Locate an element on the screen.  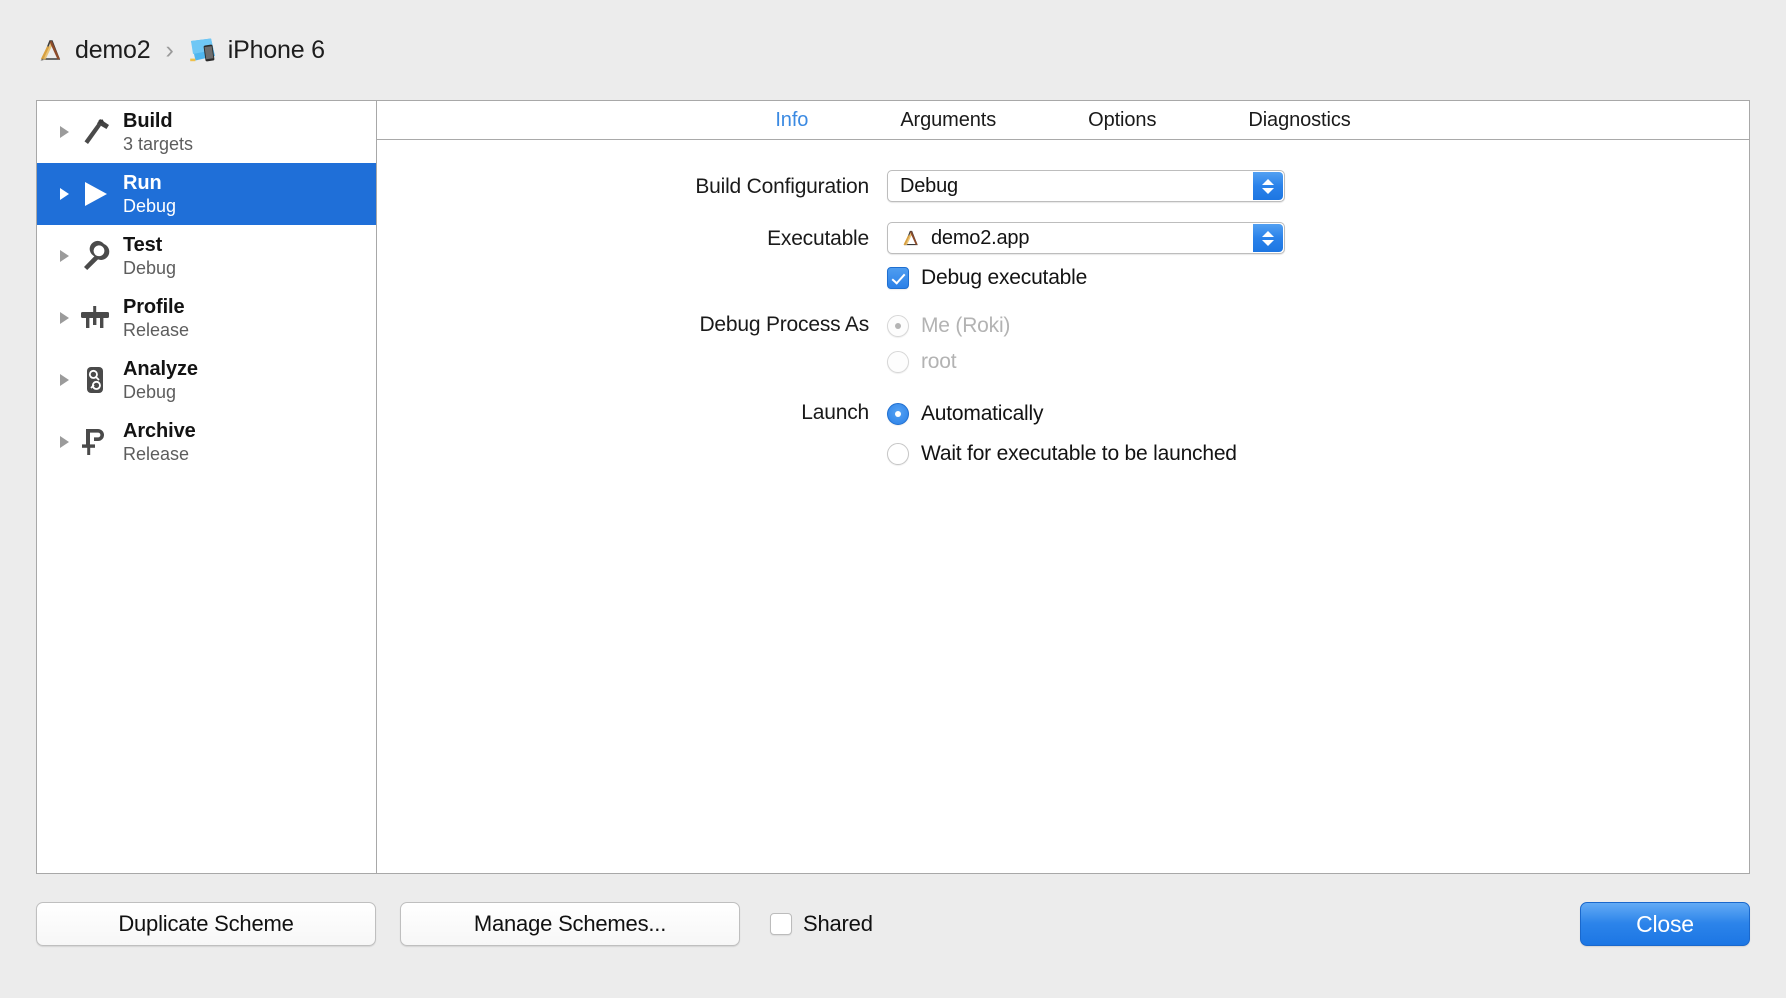
radio-me-icon is located at coordinates (898, 326).